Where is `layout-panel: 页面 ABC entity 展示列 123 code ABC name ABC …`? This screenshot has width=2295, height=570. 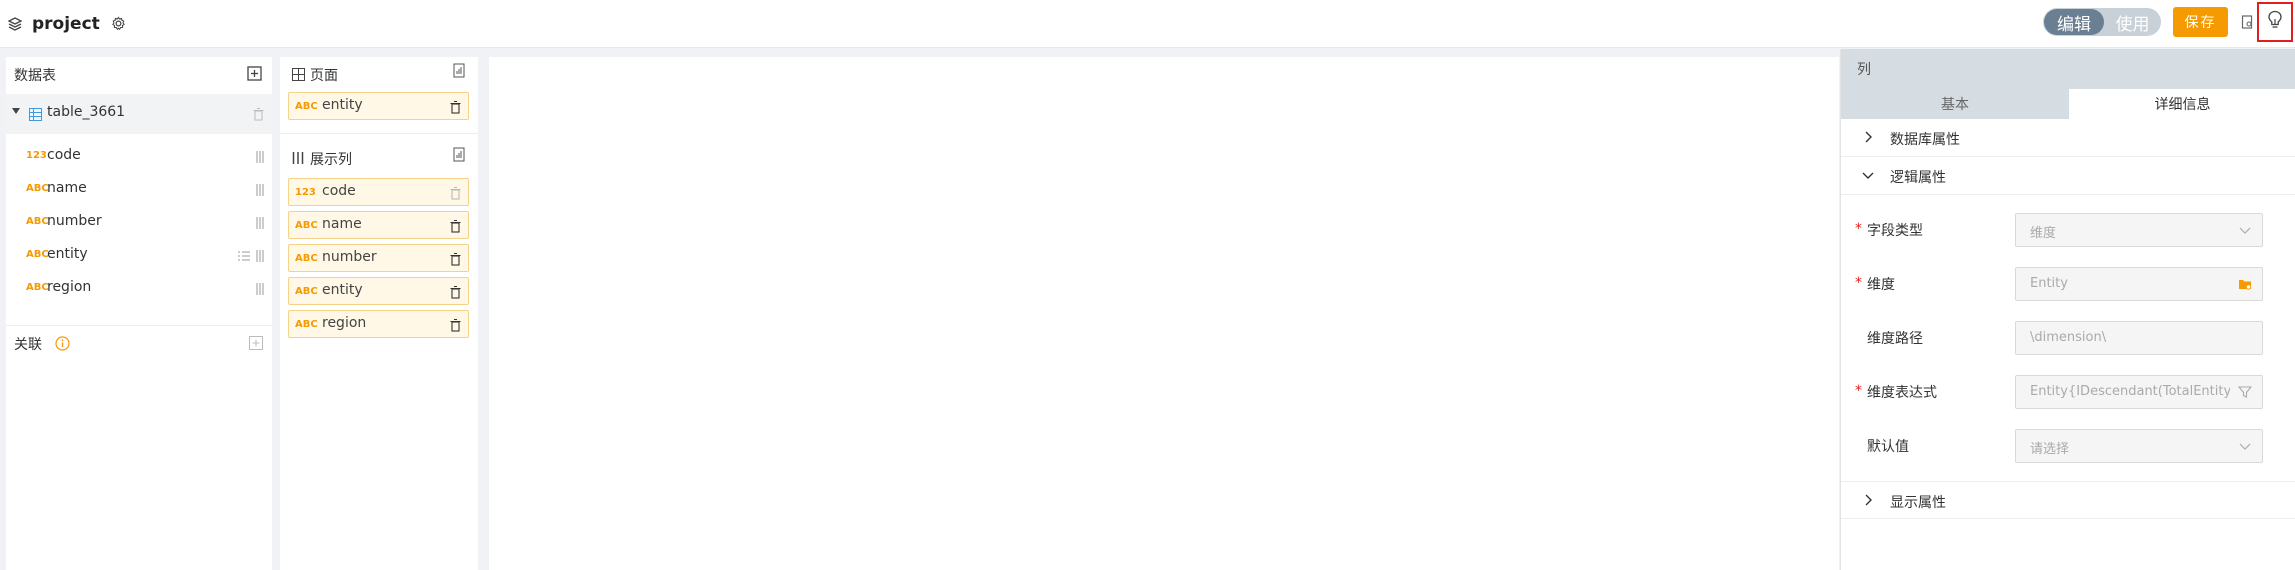
layout-panel: 页面 ABC entity 展示列 123 code ABC name ABC … is located at coordinates (379, 313).